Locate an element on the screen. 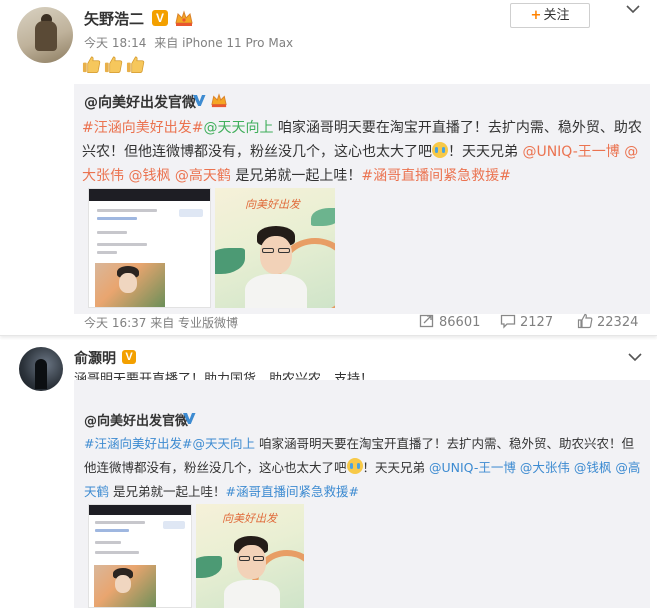 The height and width of the screenshot is (608, 657). forward-count: 86601 is located at coordinates (460, 322).